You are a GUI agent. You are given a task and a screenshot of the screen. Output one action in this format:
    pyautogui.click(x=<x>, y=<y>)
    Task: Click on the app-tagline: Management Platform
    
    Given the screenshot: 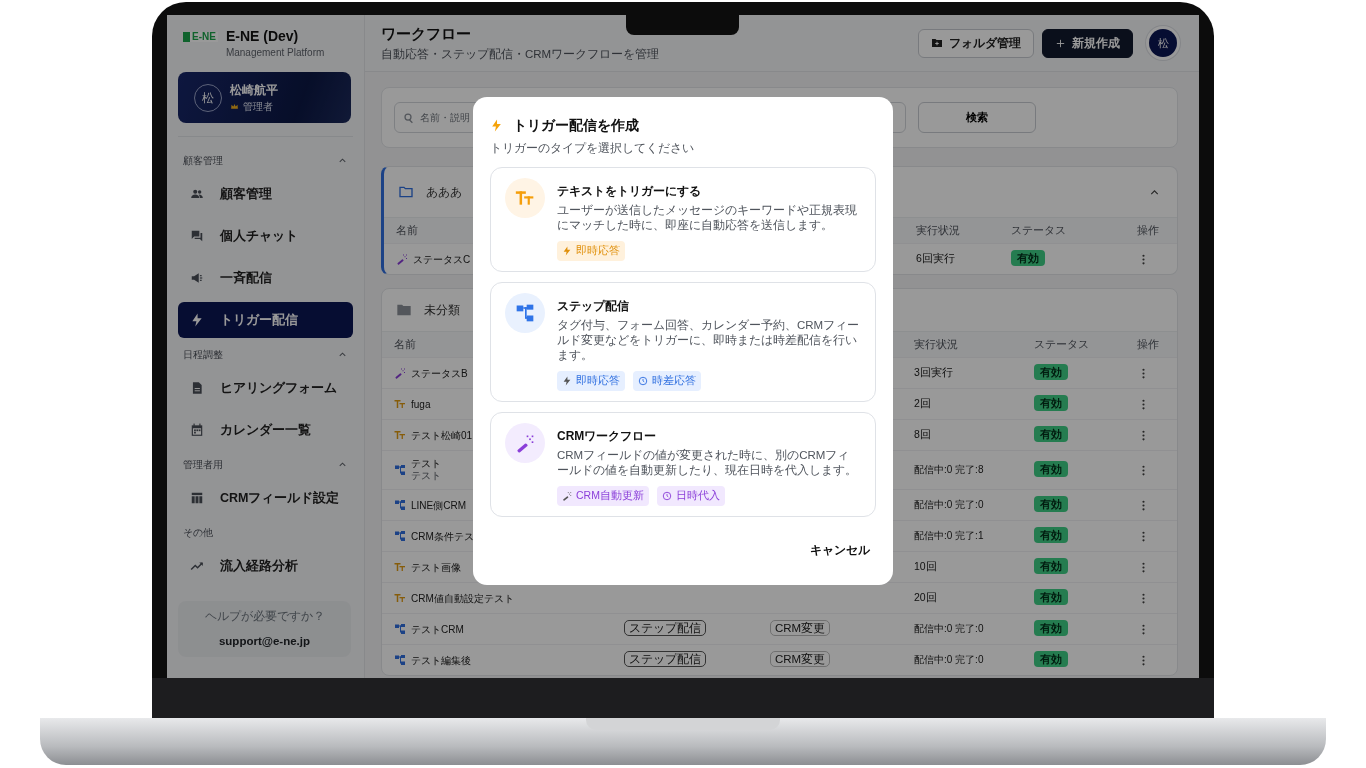 What is the action you would take?
    pyautogui.click(x=275, y=53)
    